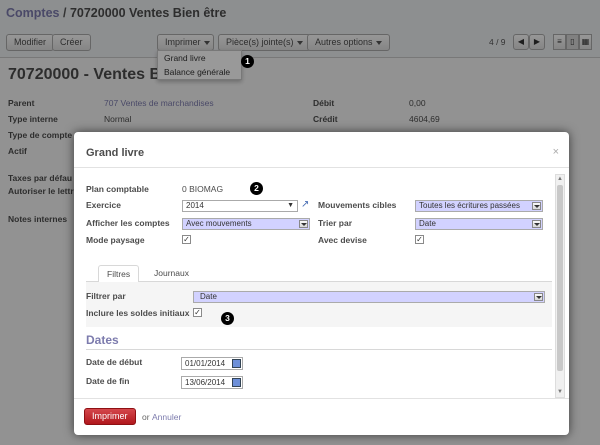 The width and height of the screenshot is (600, 445). Describe the element at coordinates (227, 318) in the screenshot. I see `callout-marker-3: 3` at that location.